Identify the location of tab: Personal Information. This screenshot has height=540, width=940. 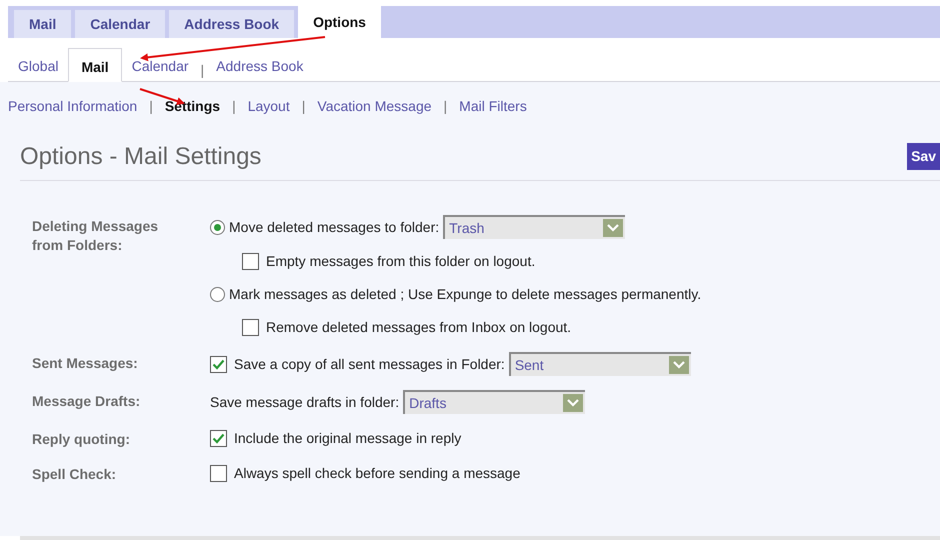
(78, 106).